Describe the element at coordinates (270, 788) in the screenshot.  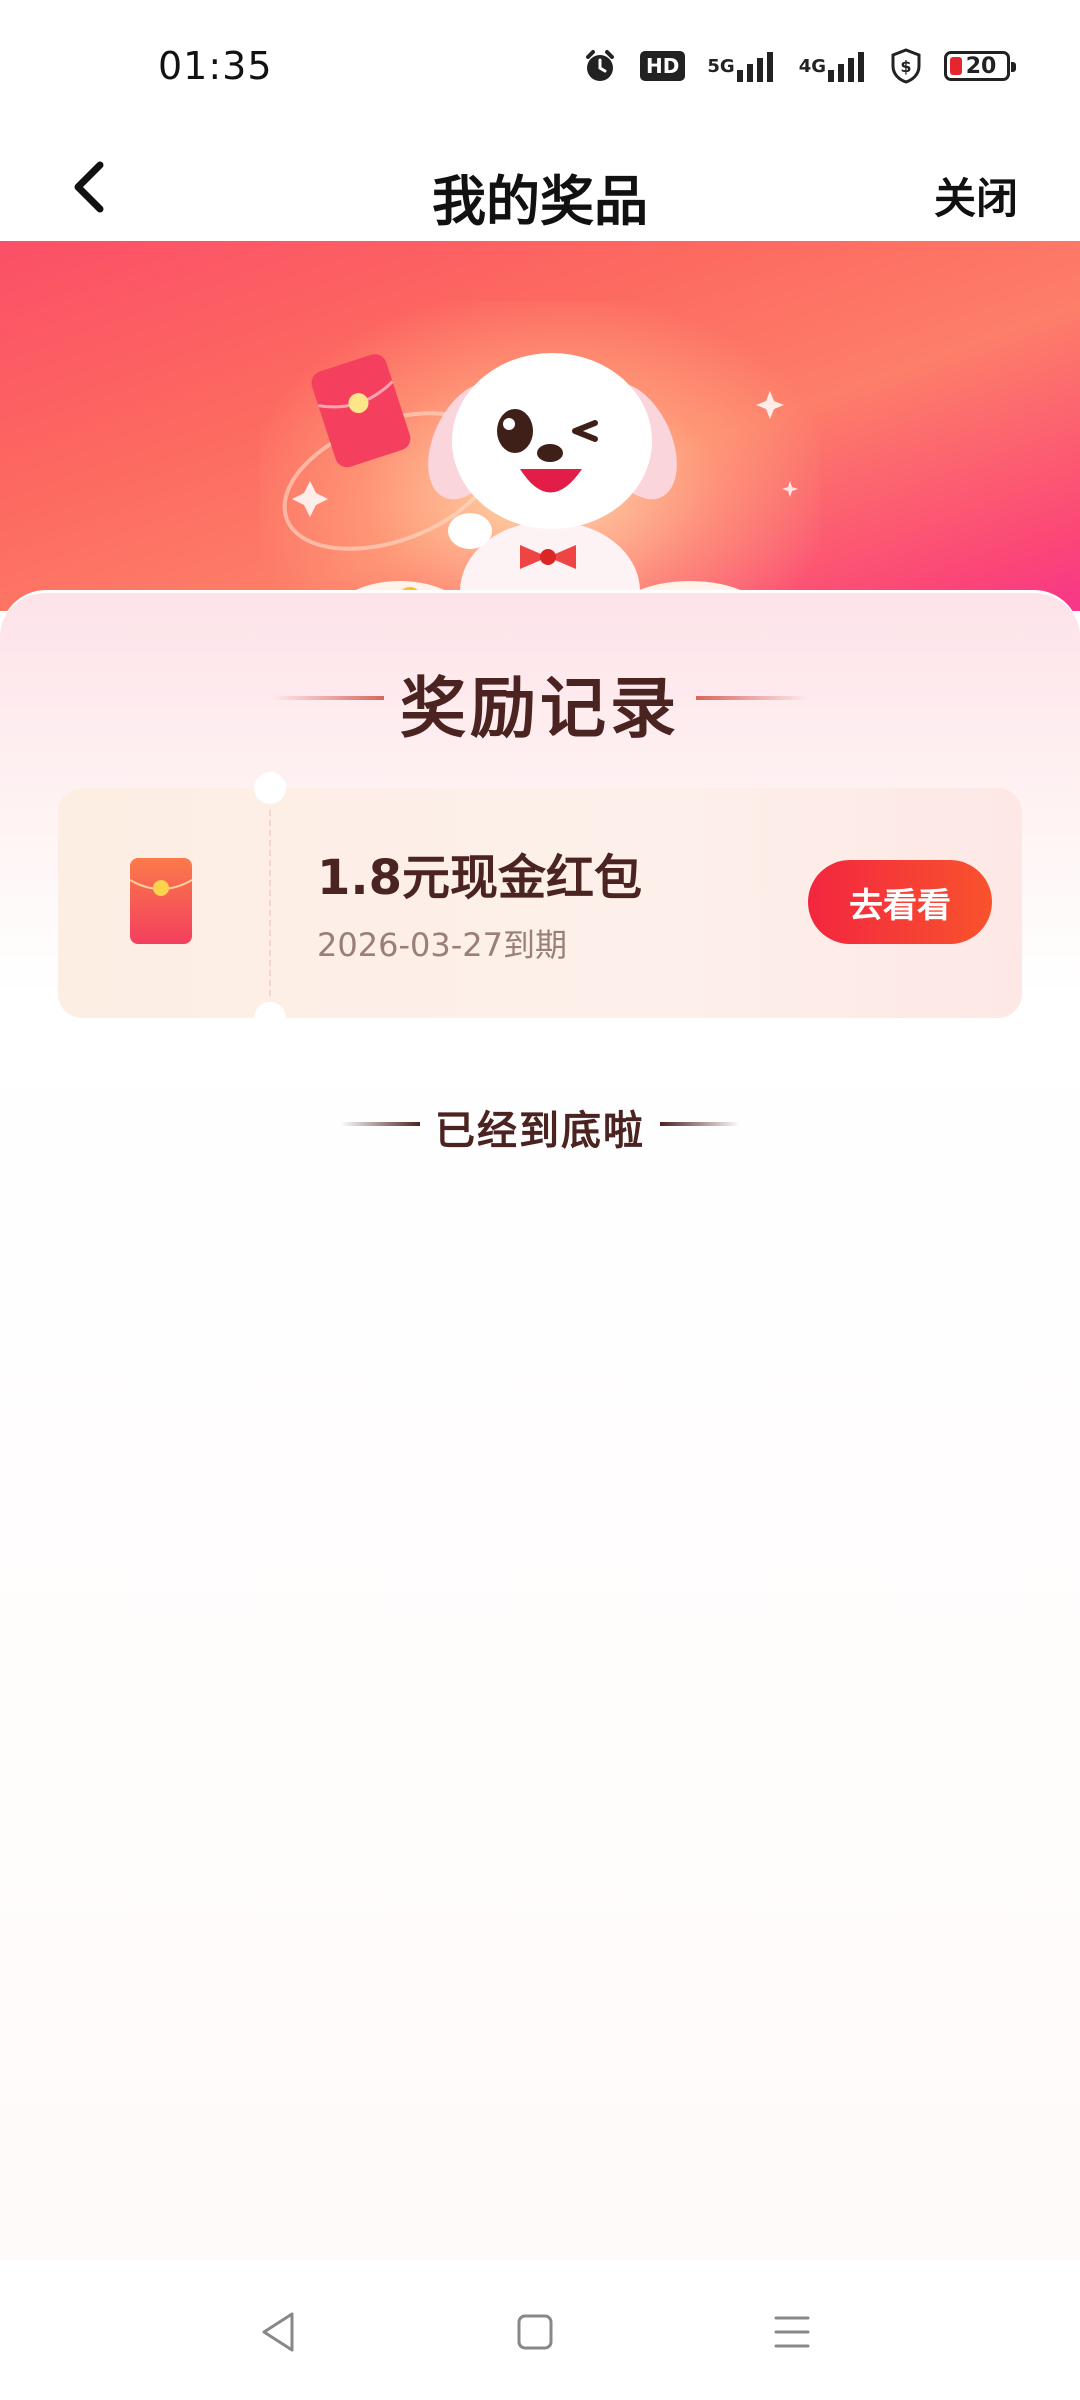
I see `ticket-notch-top` at that location.